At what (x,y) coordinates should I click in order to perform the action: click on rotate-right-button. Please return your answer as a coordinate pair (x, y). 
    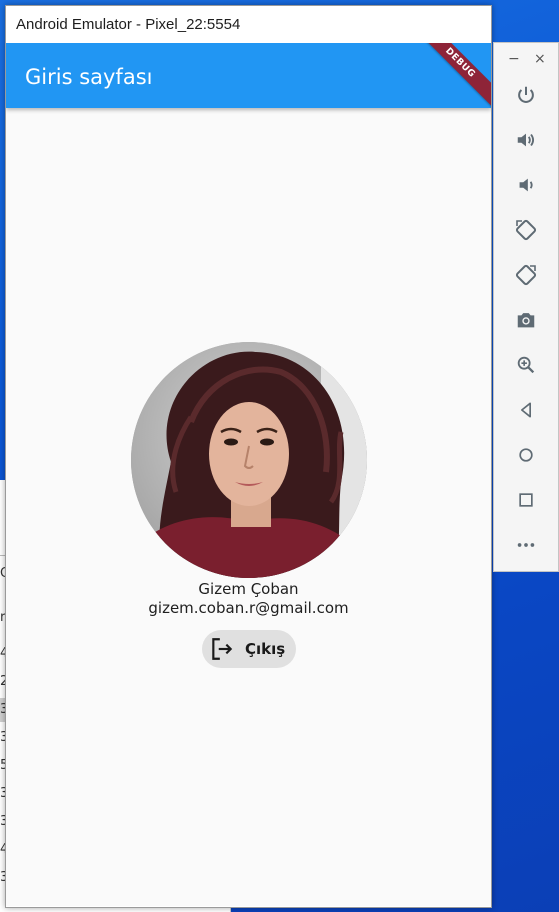
    Looking at the image, I should click on (526, 275).